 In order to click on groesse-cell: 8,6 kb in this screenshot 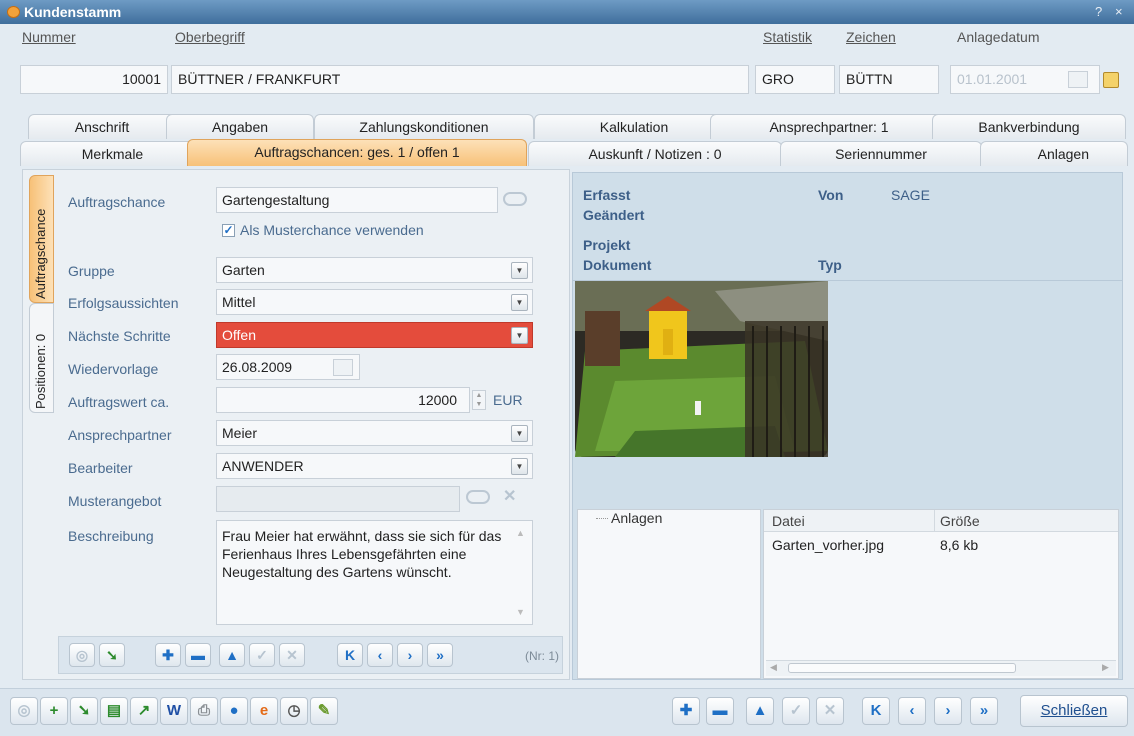, I will do `click(959, 545)`.